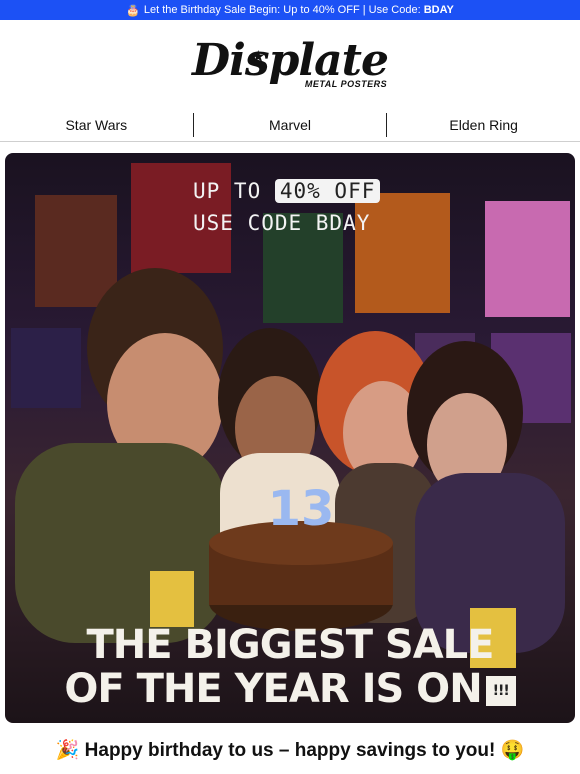  I want to click on party-cup, so click(172, 599).